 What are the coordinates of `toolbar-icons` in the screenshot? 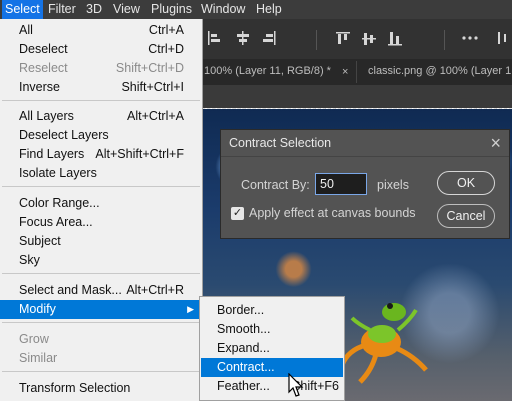 It's located at (357, 40).